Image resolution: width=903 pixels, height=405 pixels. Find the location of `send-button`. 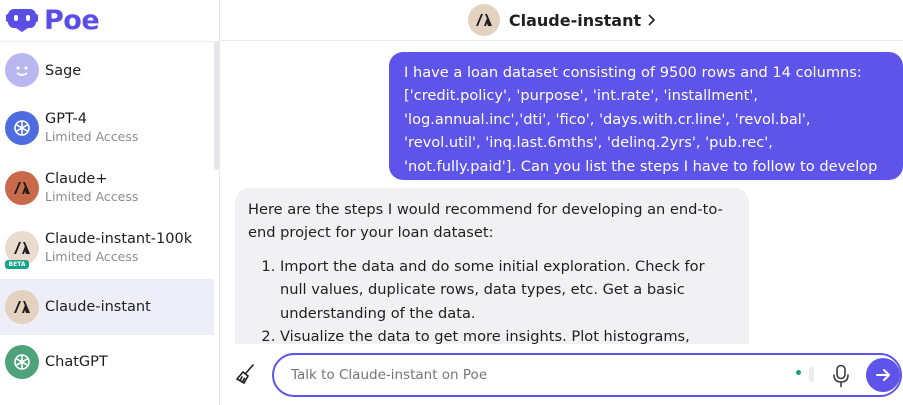

send-button is located at coordinates (883, 375).